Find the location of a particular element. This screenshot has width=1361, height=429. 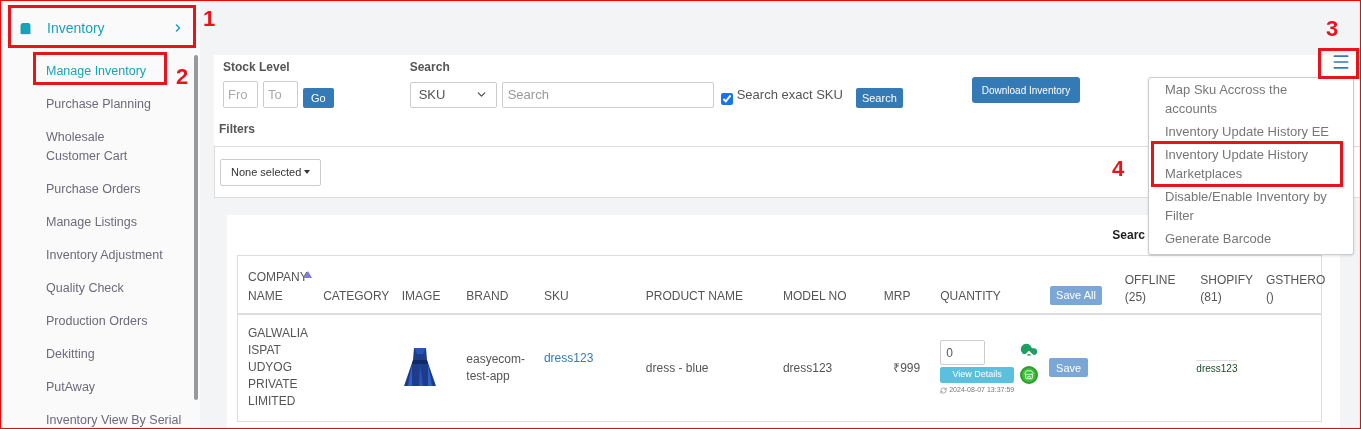

annotation-number: 3 is located at coordinates (1332, 29).